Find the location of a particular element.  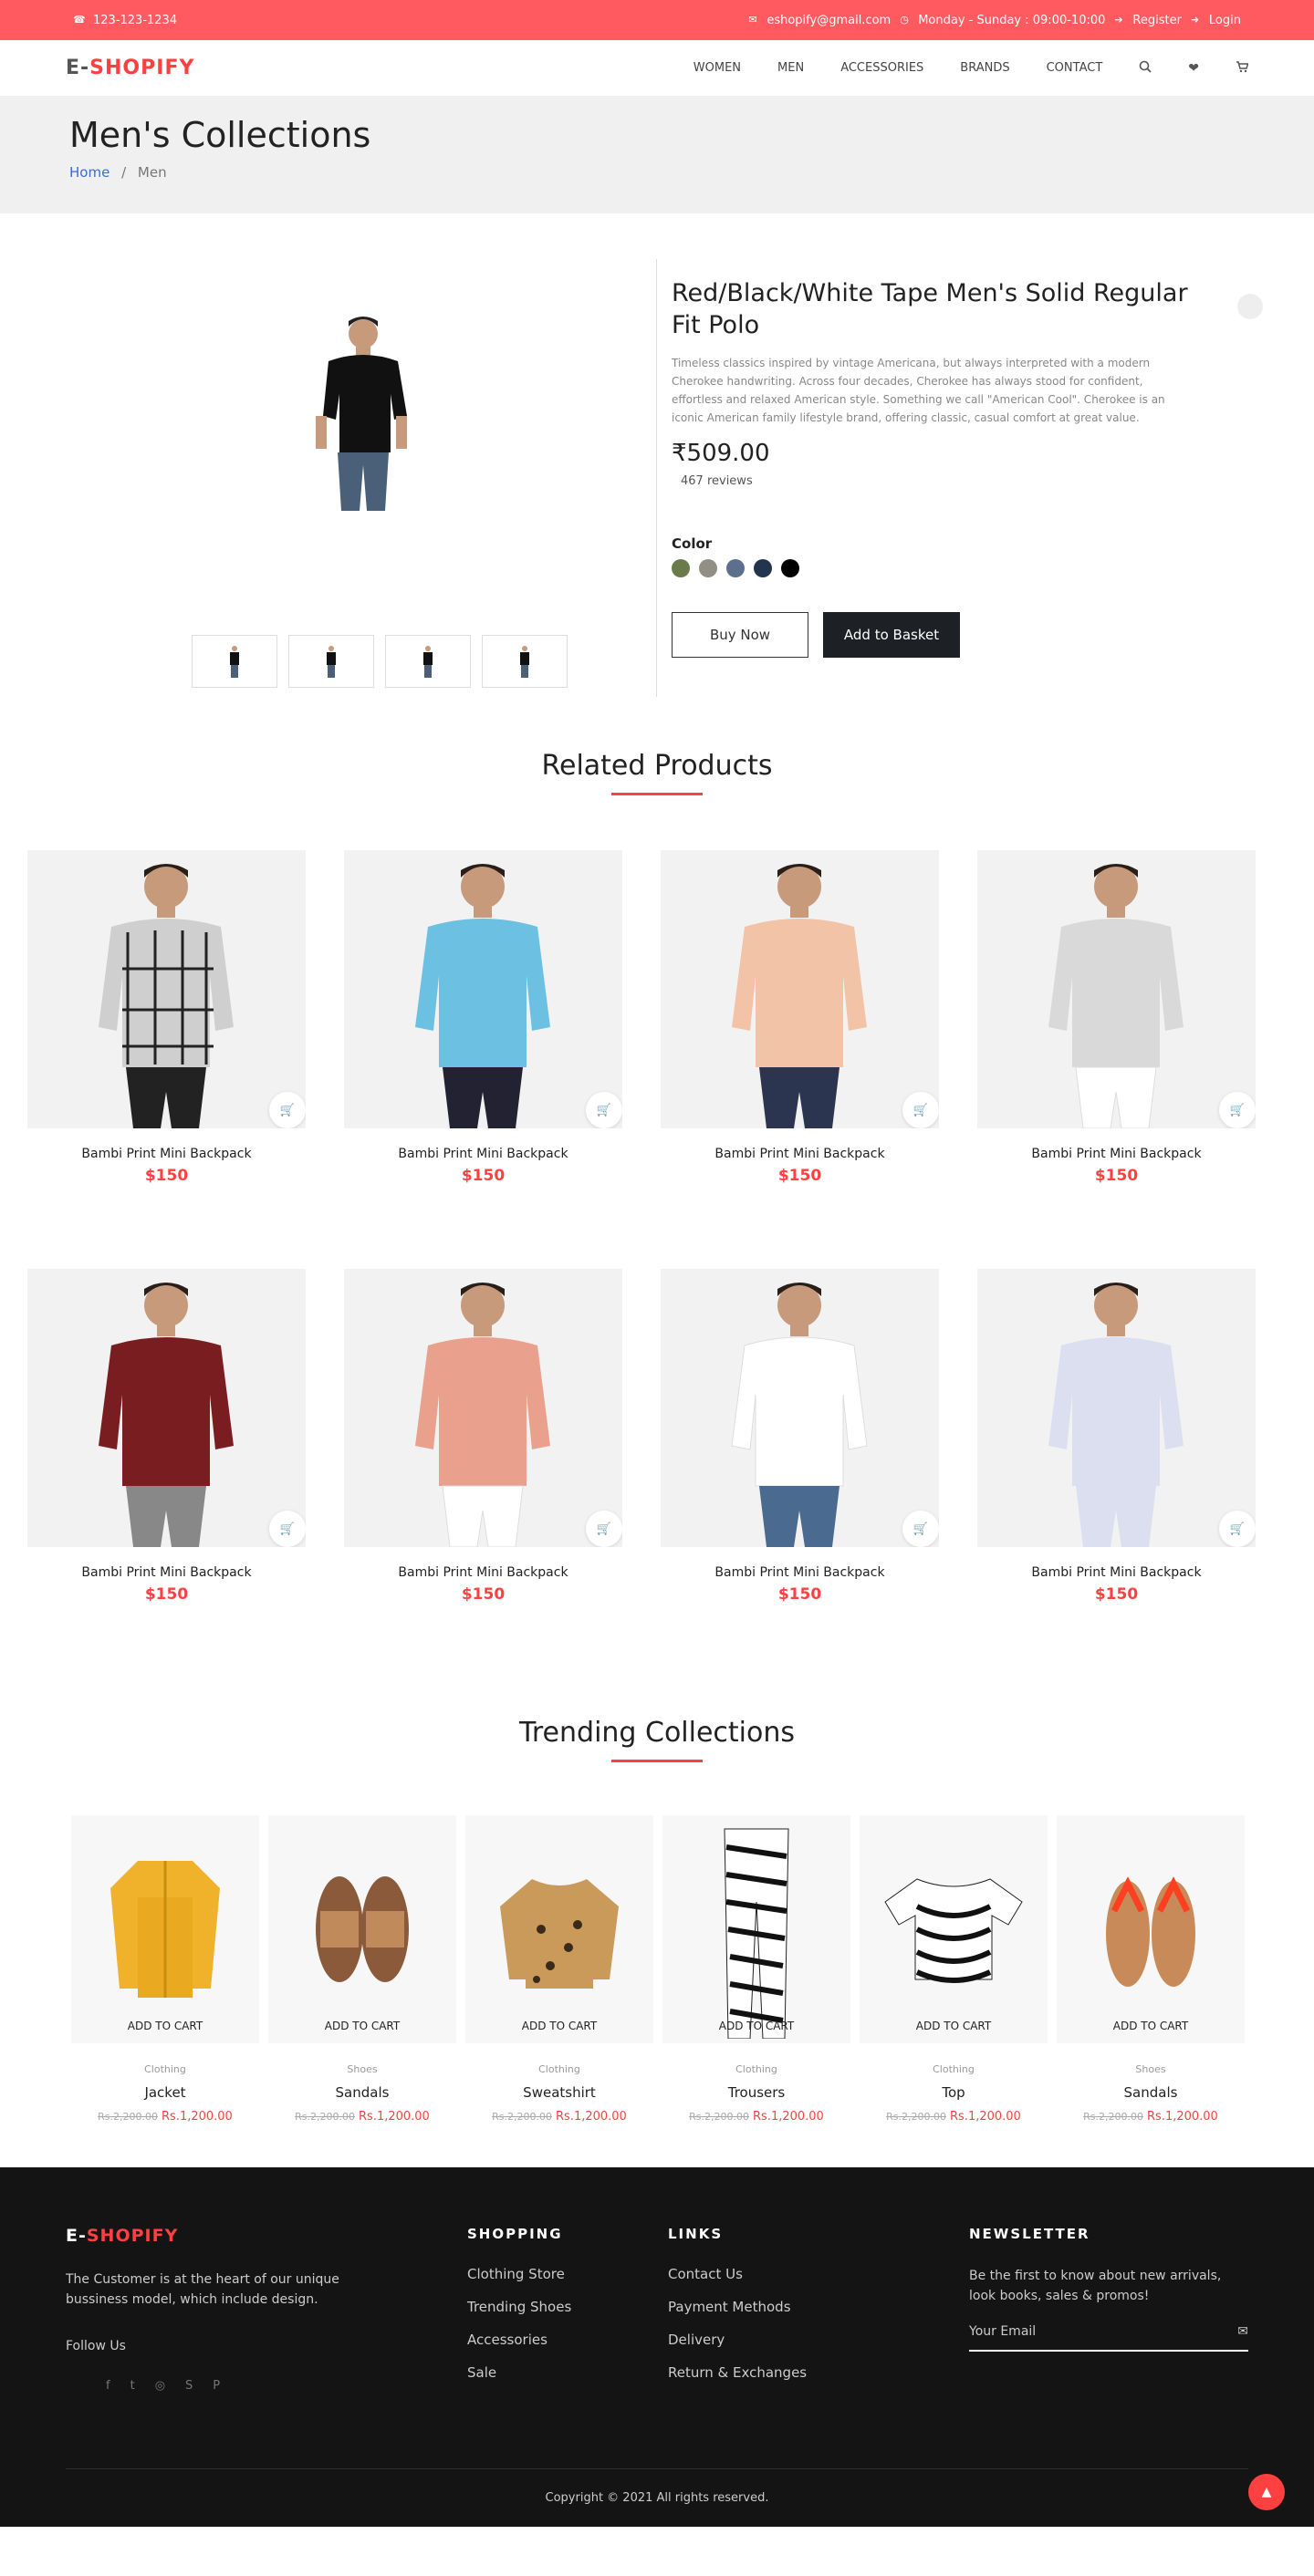

footer-link-accessories: Accessories is located at coordinates (567, 2340).